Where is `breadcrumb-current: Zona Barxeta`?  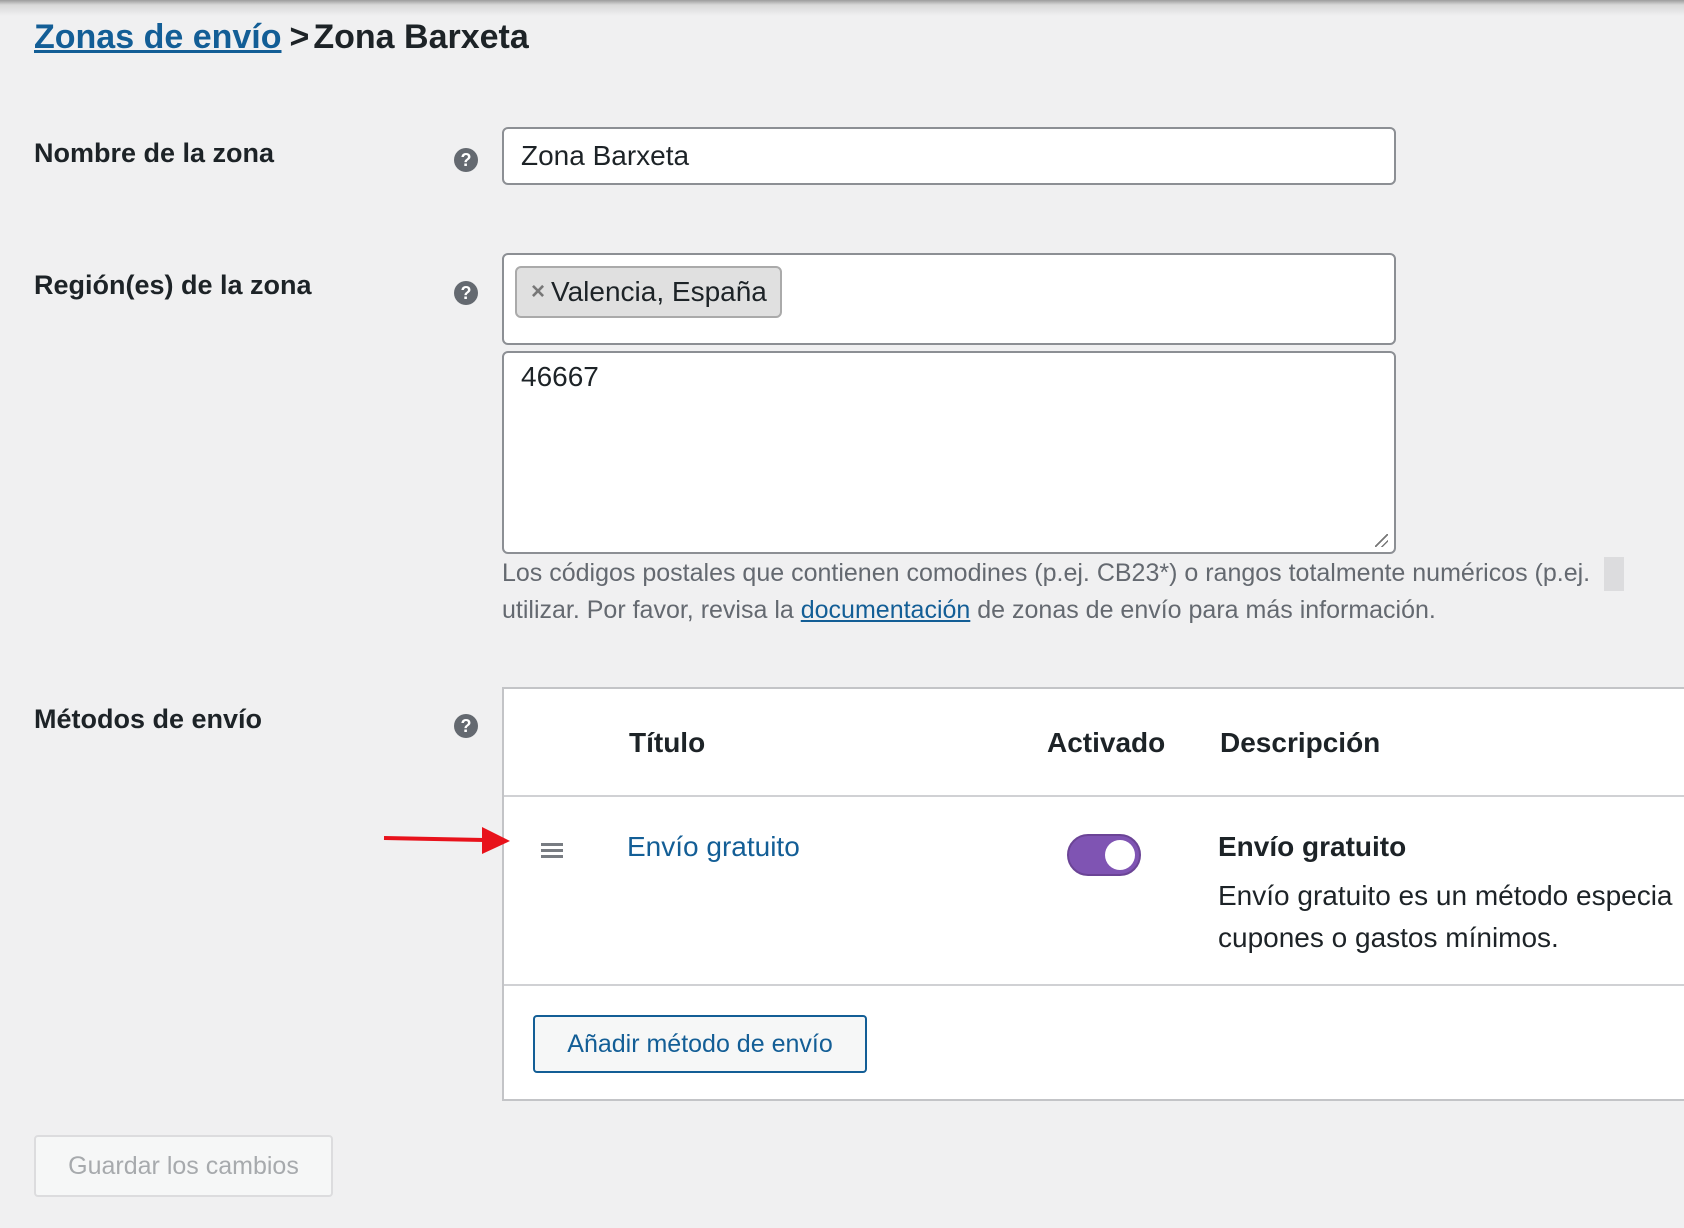
breadcrumb-current: Zona Barxeta is located at coordinates (421, 37).